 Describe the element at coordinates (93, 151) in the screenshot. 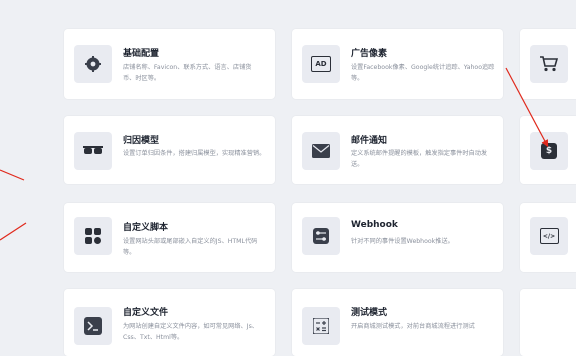

I see `sunglasses-icon` at that location.